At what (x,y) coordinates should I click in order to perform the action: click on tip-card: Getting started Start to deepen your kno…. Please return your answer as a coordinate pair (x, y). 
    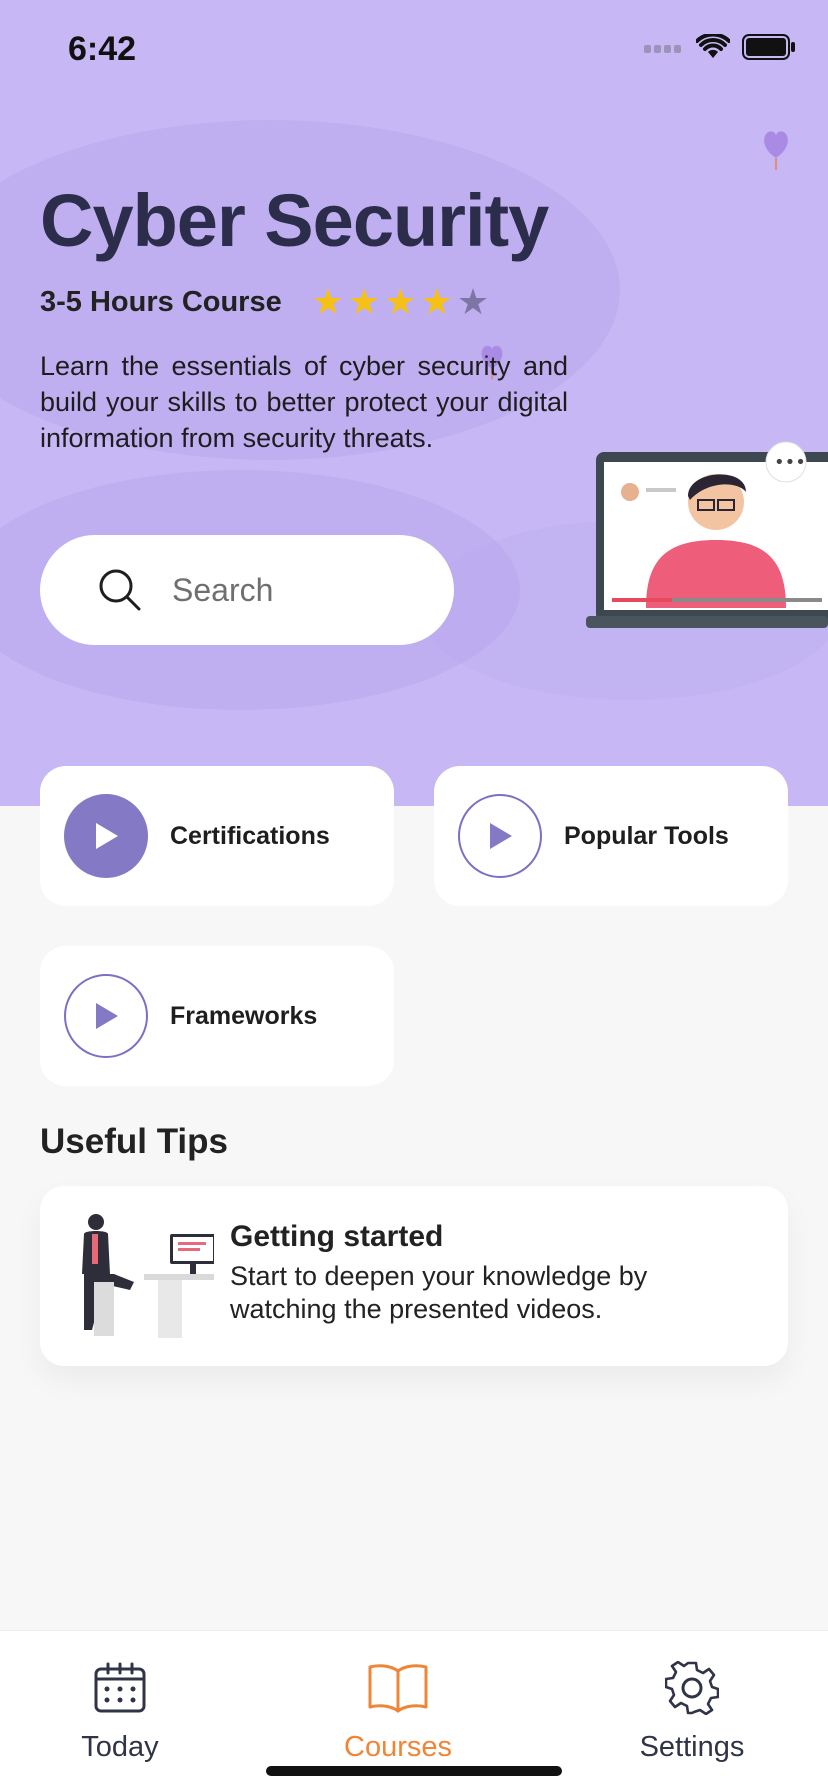
    Looking at the image, I should click on (414, 1276).